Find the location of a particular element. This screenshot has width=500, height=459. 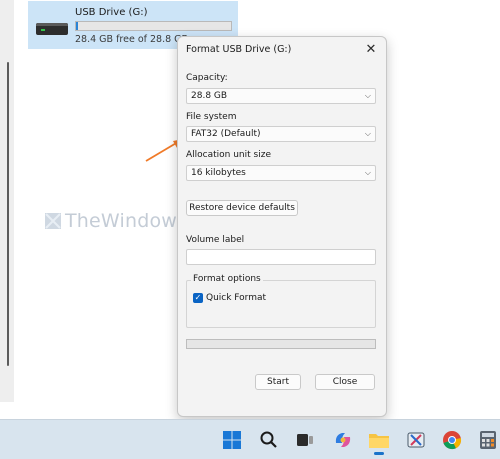

navigation-pane is located at coordinates (7, 201).